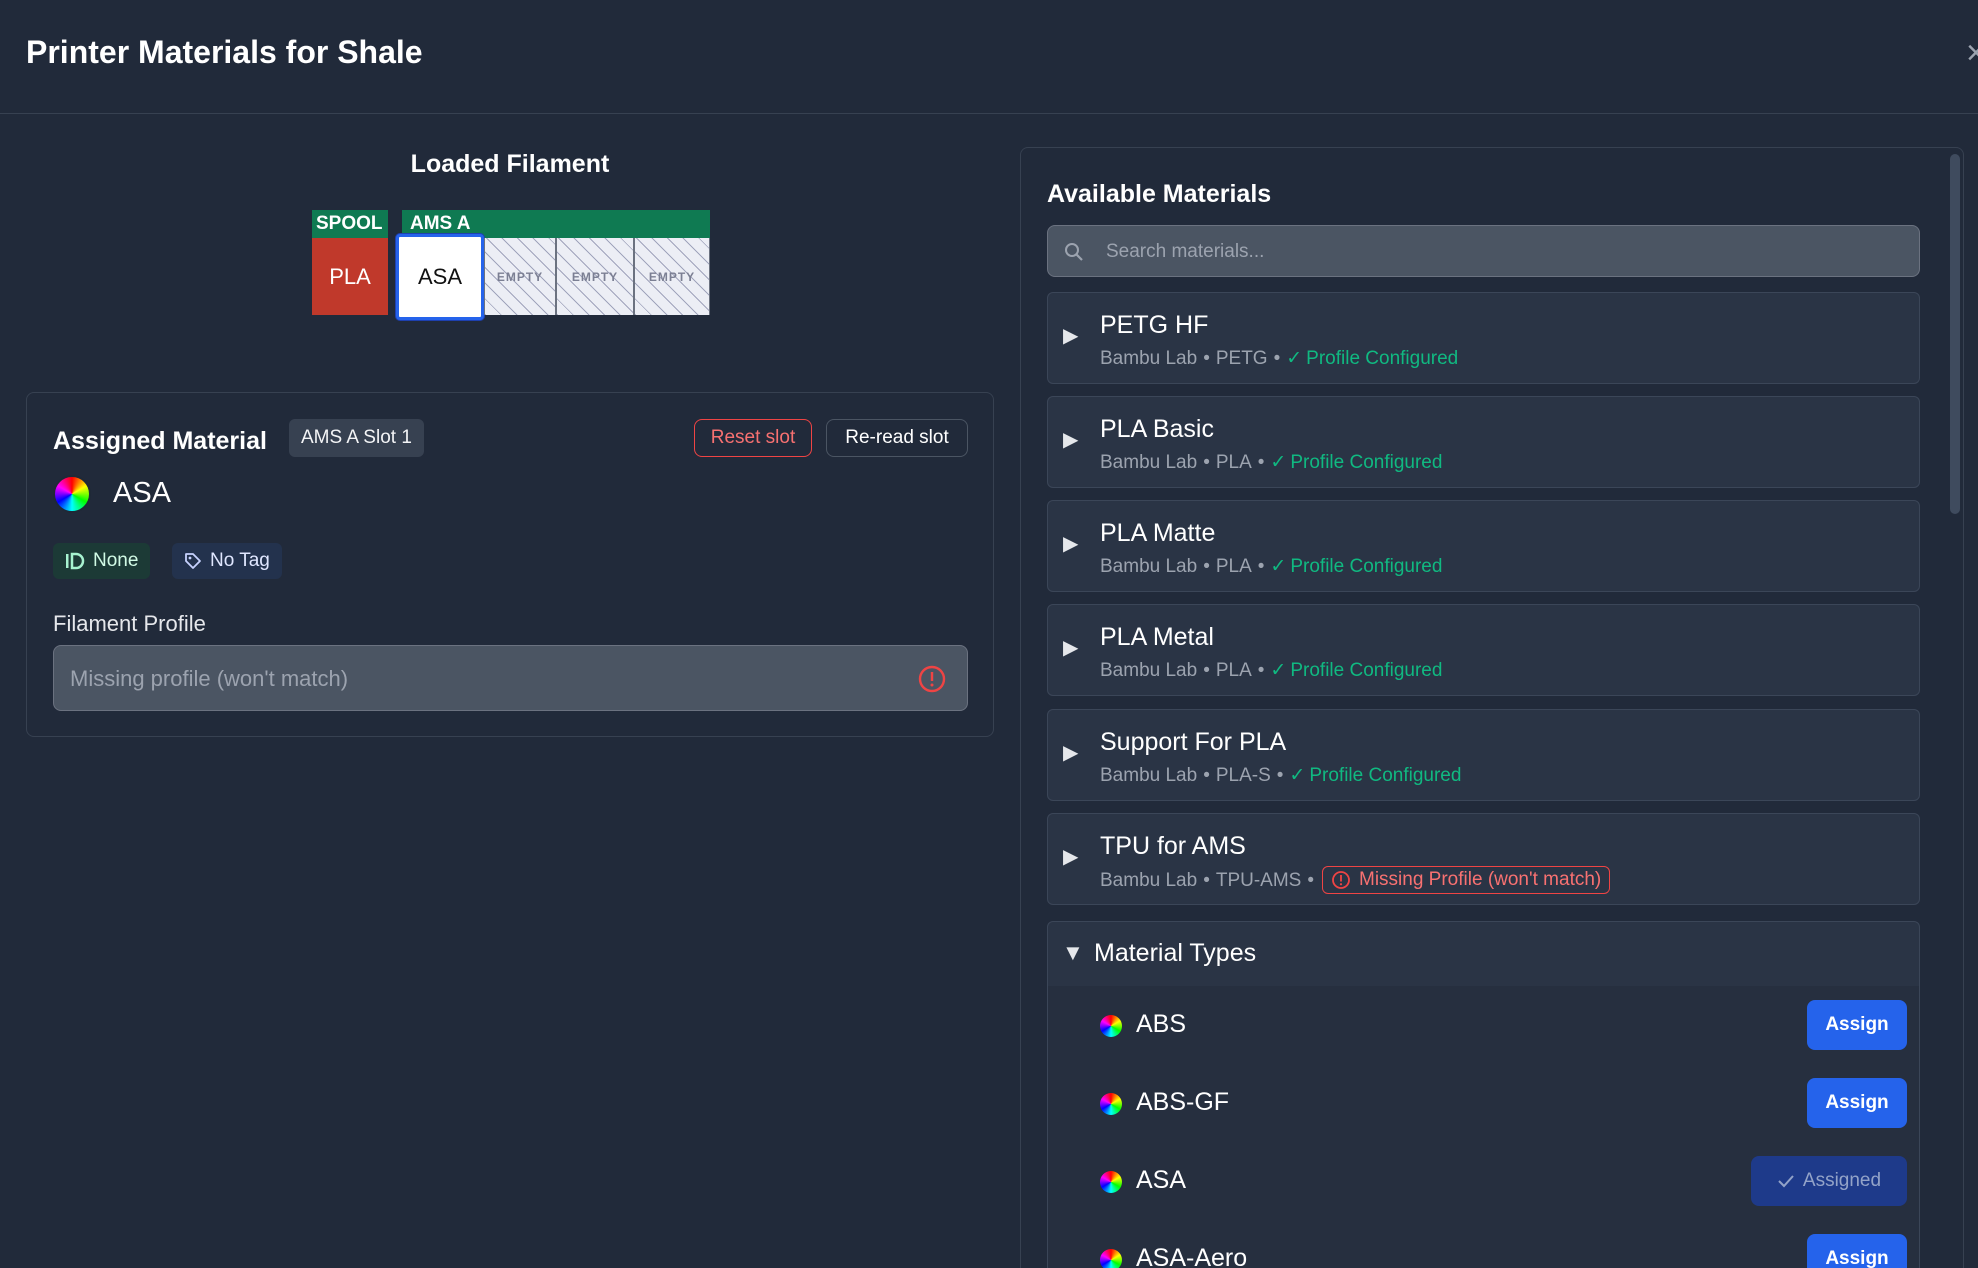  I want to click on search-input, so click(1506, 252).